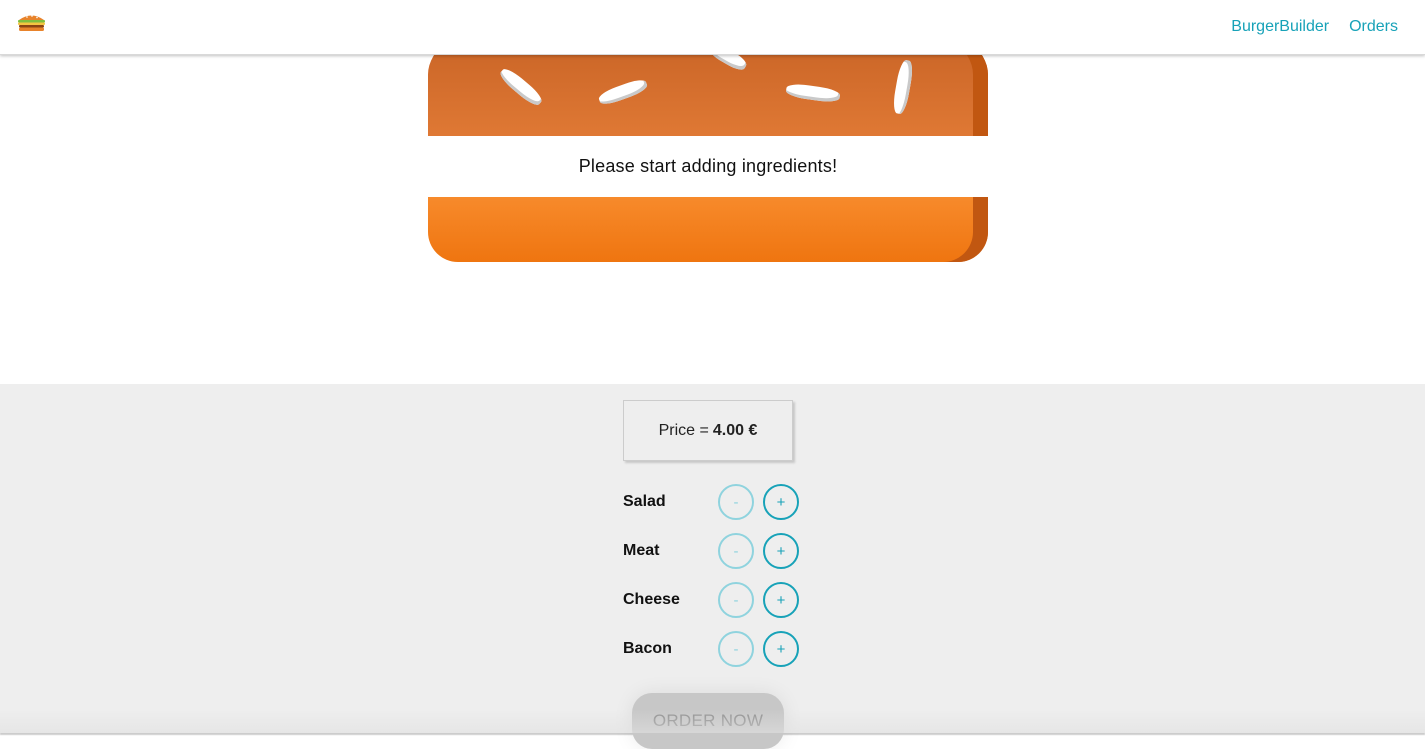 The image size is (1425, 749). I want to click on ingredient-row-meat: Meat - +, so click(713, 551).